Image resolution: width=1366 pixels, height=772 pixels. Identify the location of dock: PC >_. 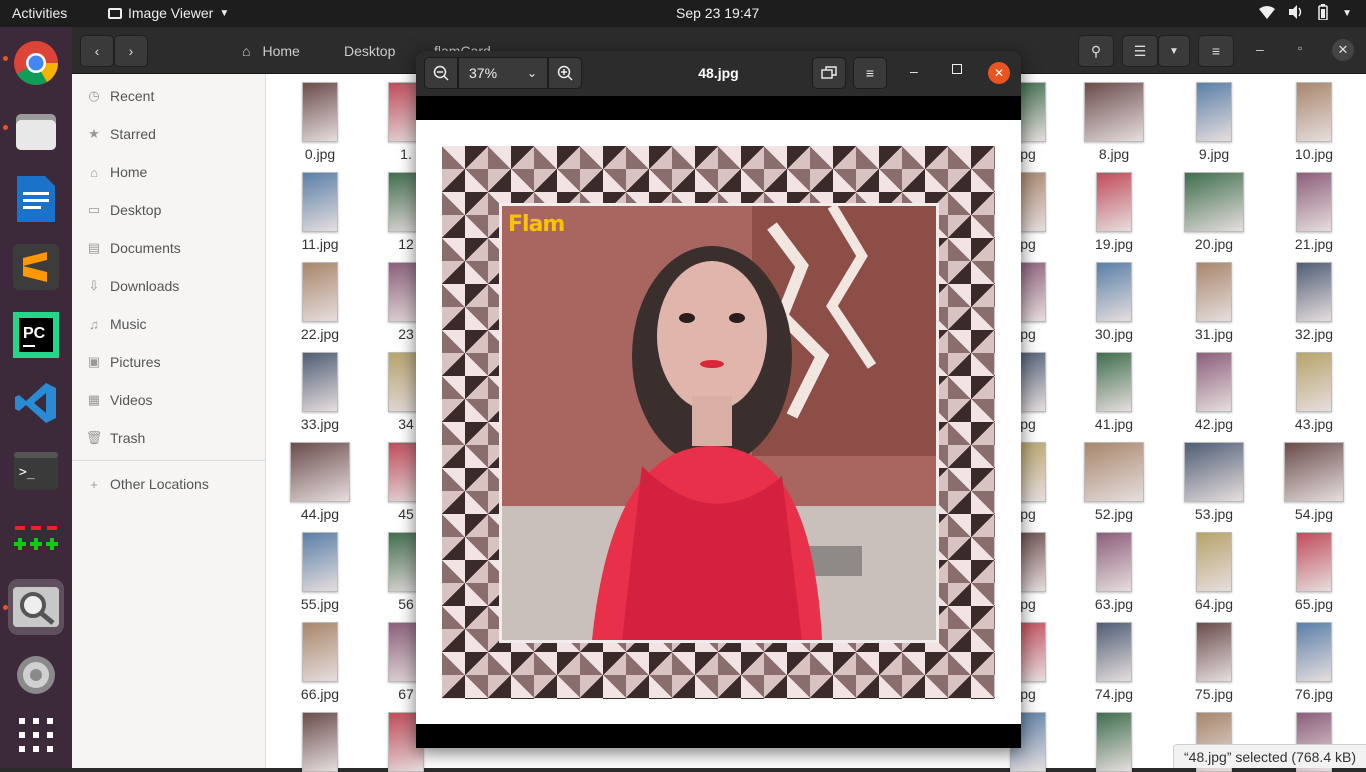
(36, 397).